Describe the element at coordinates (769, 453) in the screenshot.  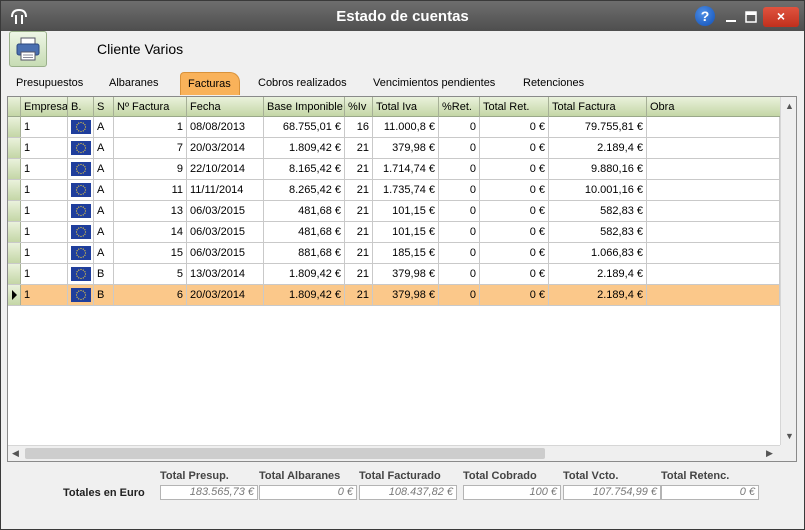
I see `scroll-right-icon: ▶` at that location.